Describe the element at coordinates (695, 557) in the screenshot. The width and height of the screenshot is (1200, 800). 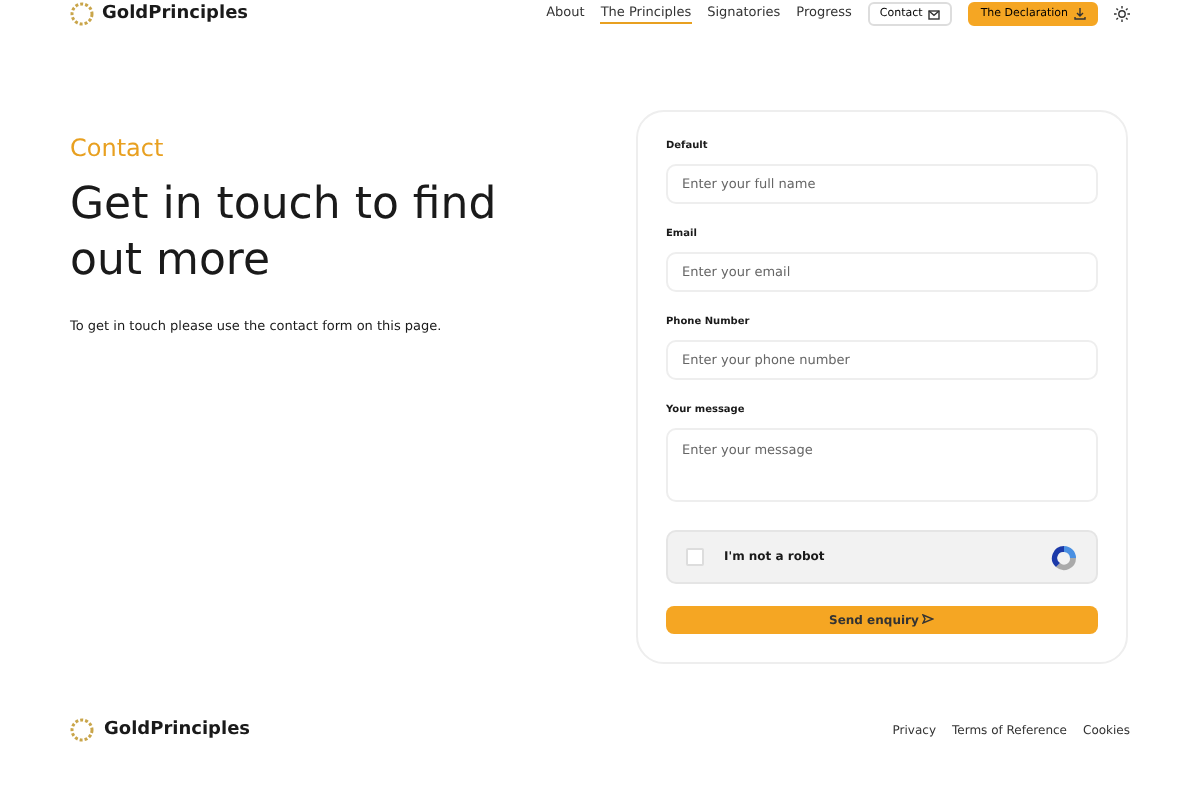
I see `captcha-checkbox` at that location.